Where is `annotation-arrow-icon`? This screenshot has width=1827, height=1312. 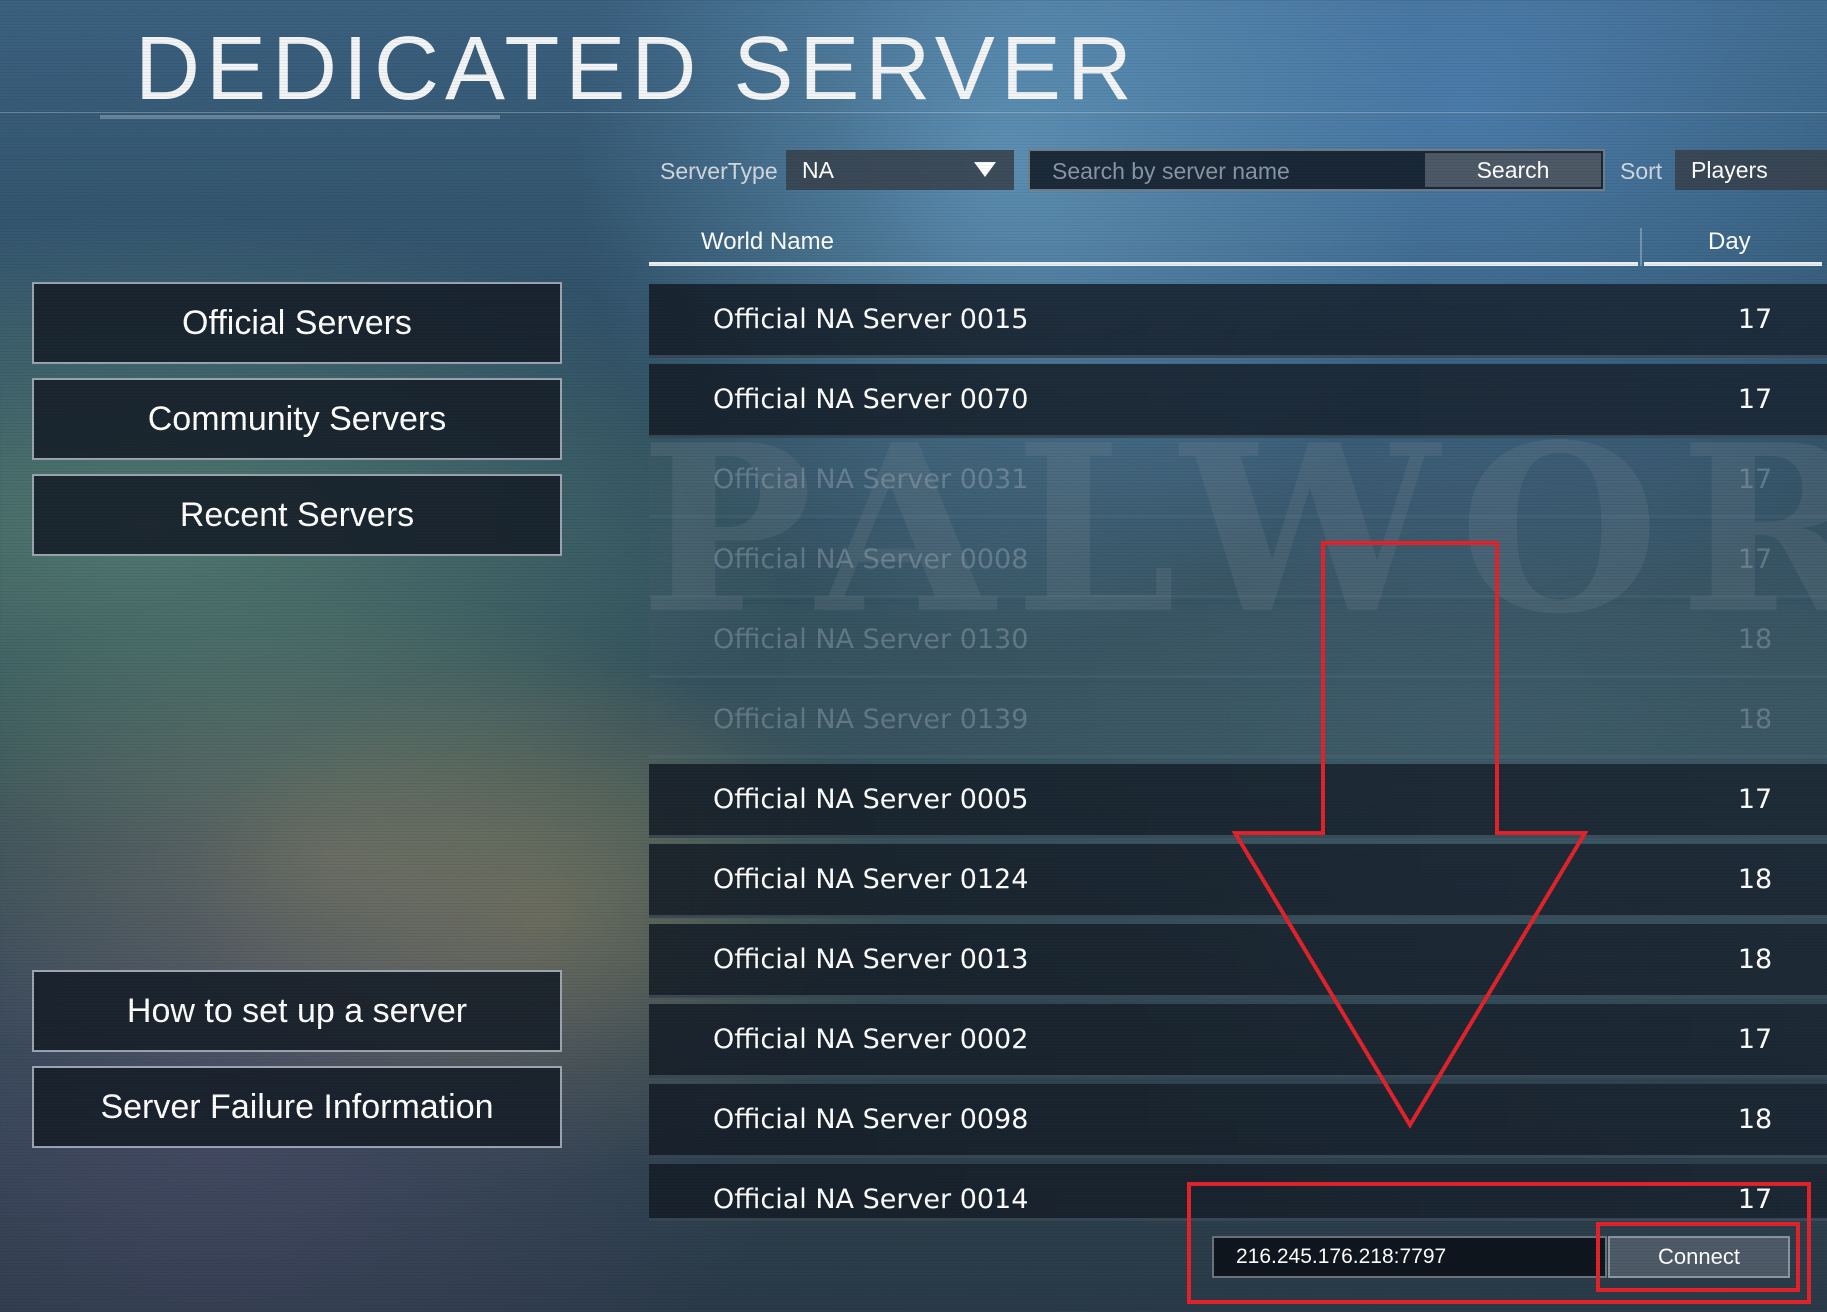
annotation-arrow-icon is located at coordinates (1410, 835).